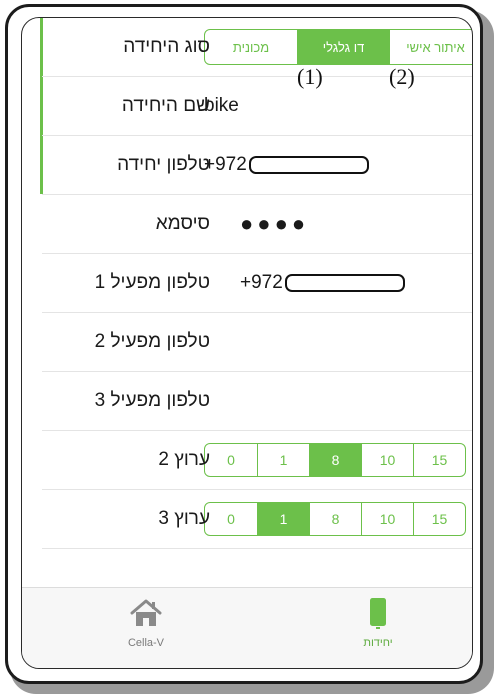  Describe the element at coordinates (152, 282) in the screenshot. I see `operator-phone-1-label: טלפון מפעיל 1` at that location.